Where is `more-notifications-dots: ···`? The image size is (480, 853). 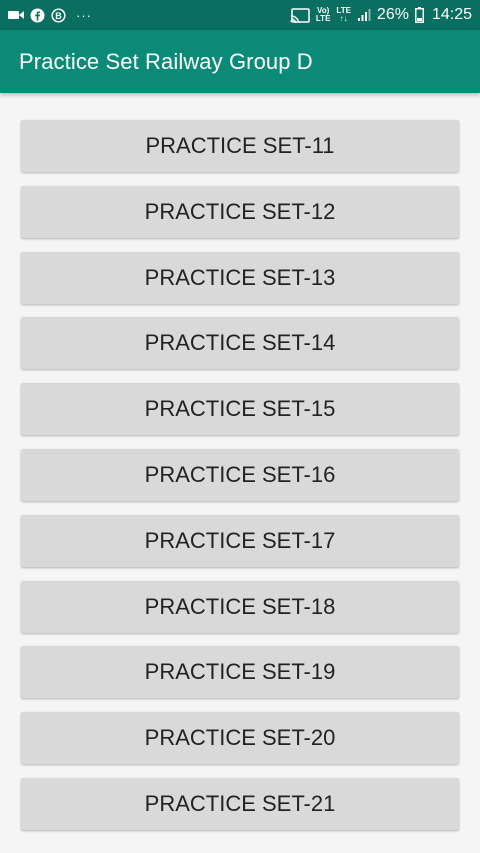 more-notifications-dots: ··· is located at coordinates (84, 15).